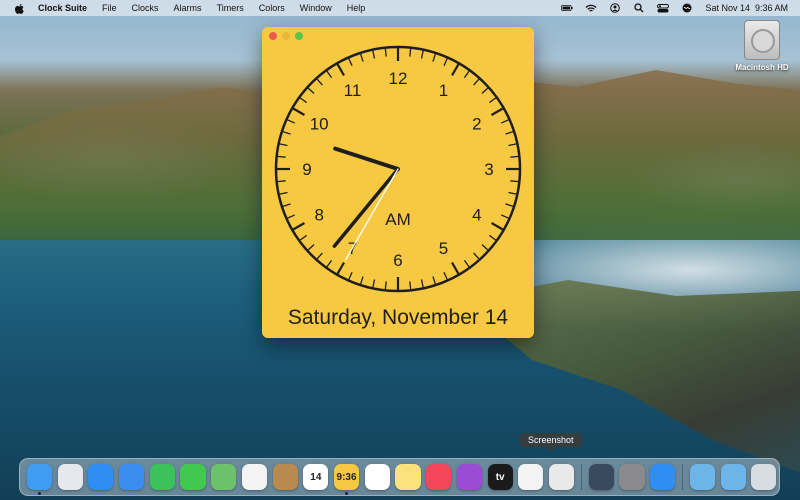  Describe the element at coordinates (356, 8) in the screenshot. I see `menu-help: Help` at that location.